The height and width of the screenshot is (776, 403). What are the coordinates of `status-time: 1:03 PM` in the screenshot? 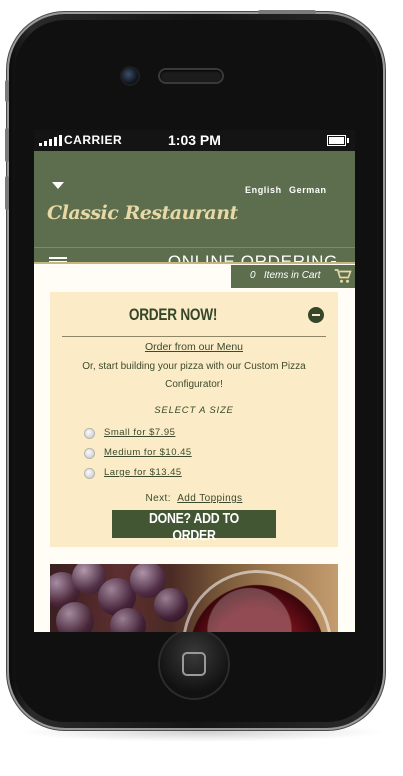 It's located at (194, 140).